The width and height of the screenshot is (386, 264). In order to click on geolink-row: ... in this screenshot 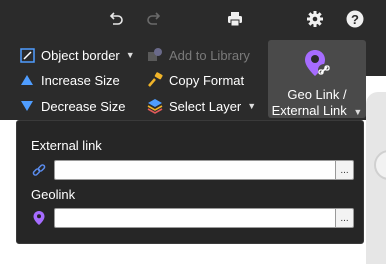, I will do `click(192, 218)`.